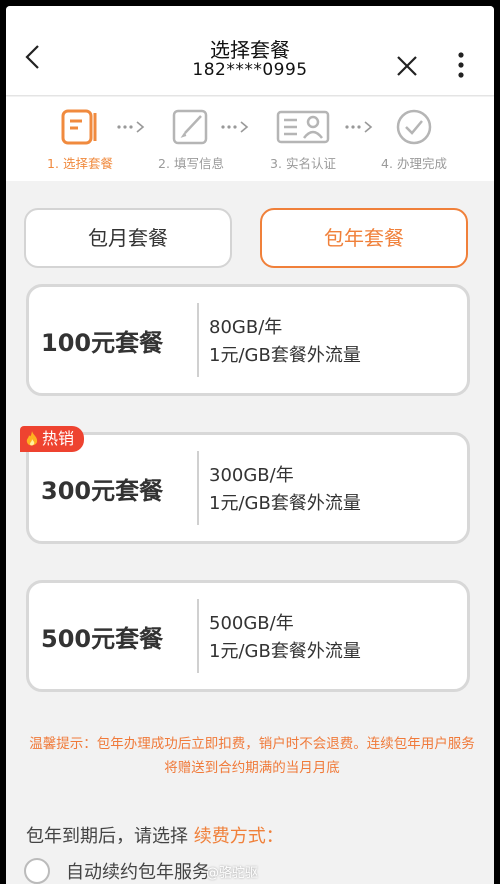 Image resolution: width=500 pixels, height=884 pixels. What do you see at coordinates (138, 872) in the screenshot?
I see `auto-renew-label: 自动续约包年服务` at bounding box center [138, 872].